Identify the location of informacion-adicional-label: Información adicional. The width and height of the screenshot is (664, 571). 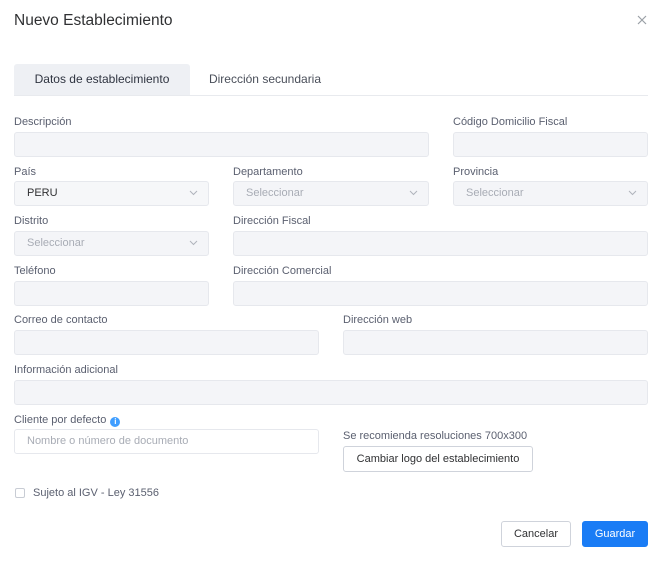
(66, 370).